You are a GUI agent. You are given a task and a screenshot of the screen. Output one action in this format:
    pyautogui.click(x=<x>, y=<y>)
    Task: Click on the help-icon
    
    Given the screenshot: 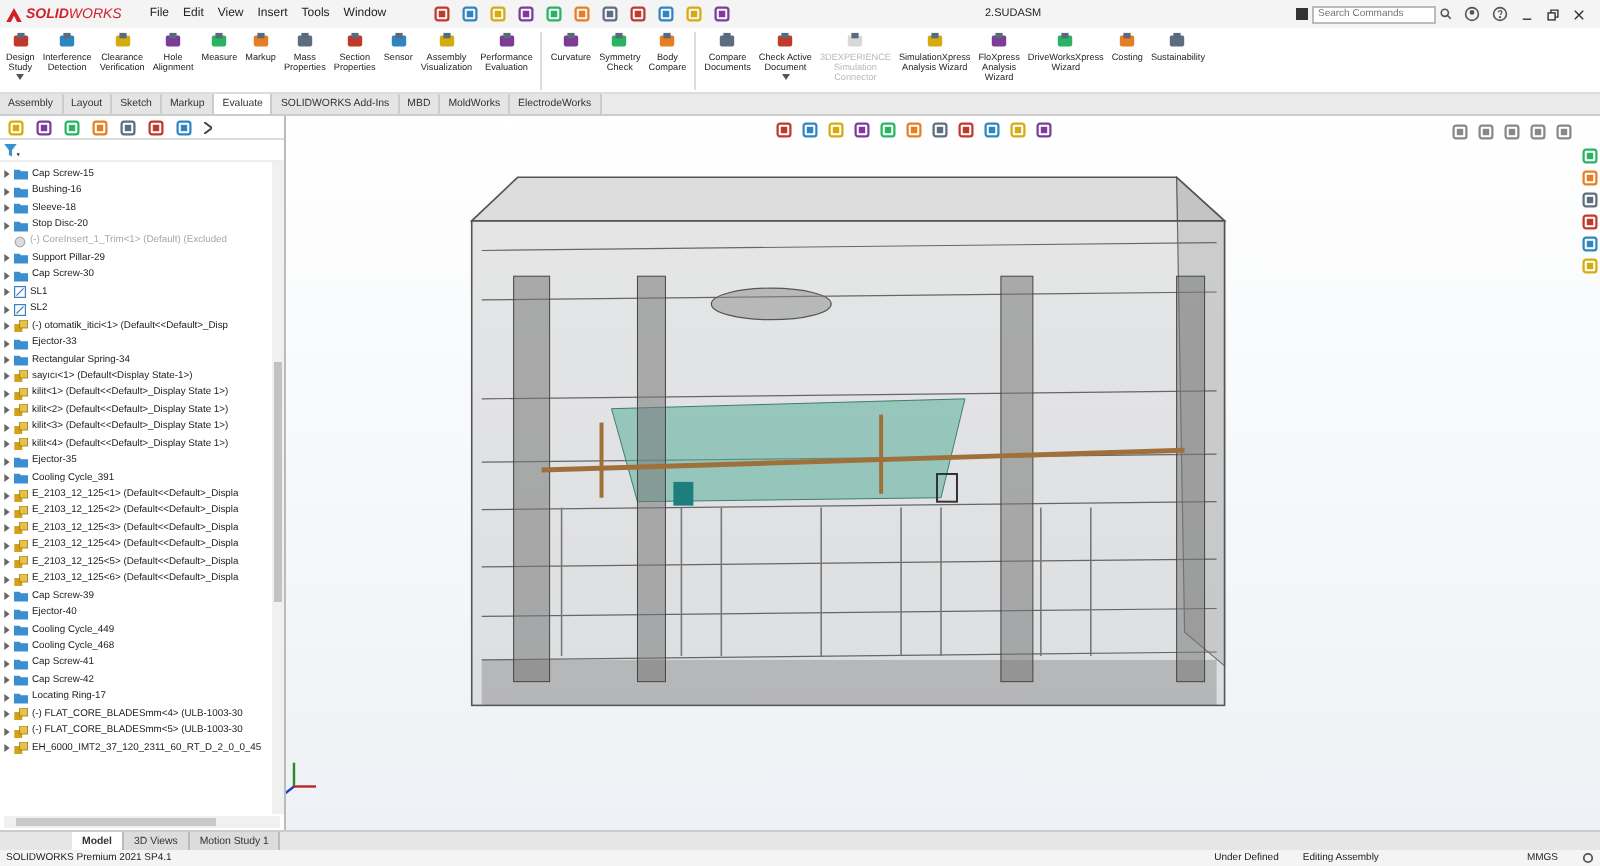 What is the action you would take?
    pyautogui.click(x=1500, y=14)
    